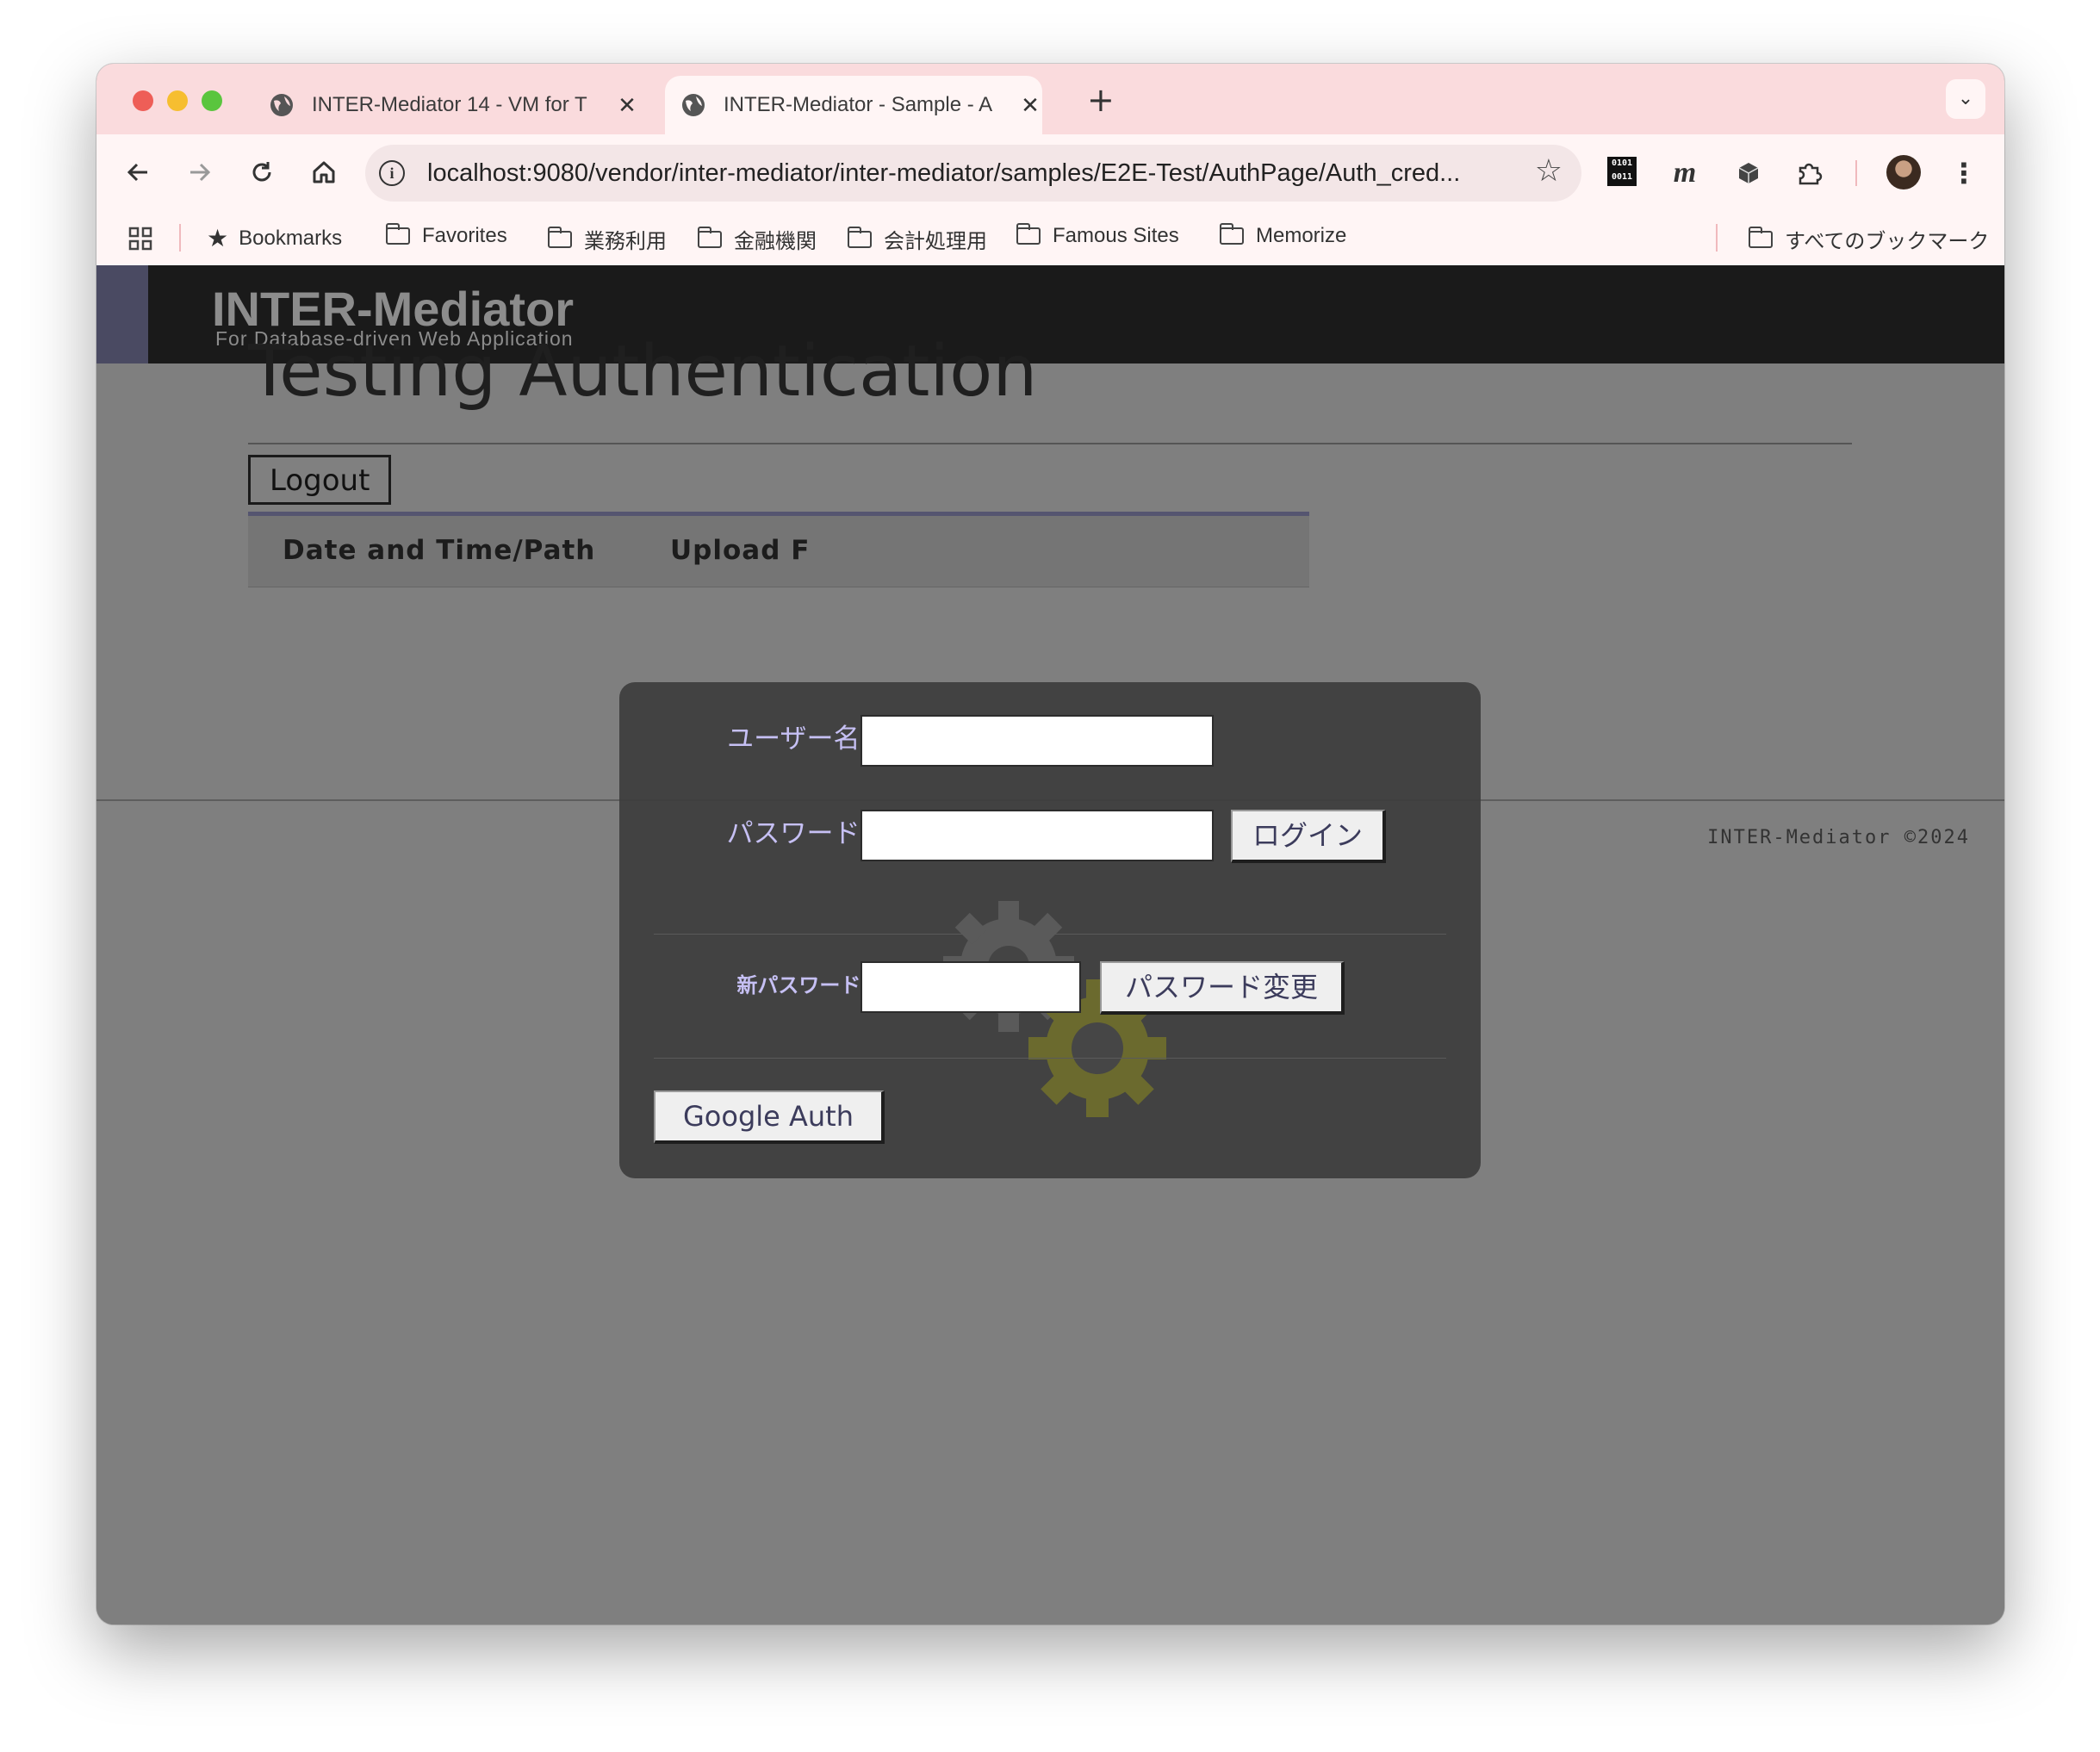  I want to click on bookmark-label: すべてのブックマーク, so click(1888, 241).